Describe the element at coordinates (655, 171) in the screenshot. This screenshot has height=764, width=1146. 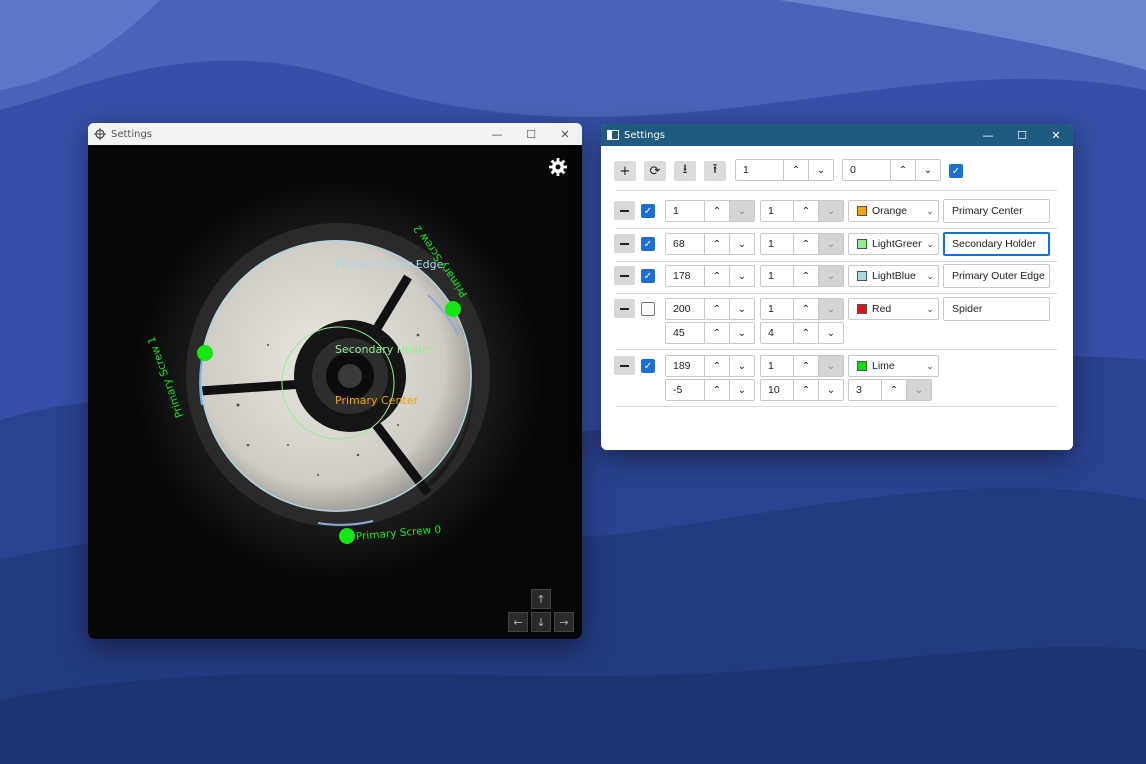
I see `refresh-button: ⟳` at that location.